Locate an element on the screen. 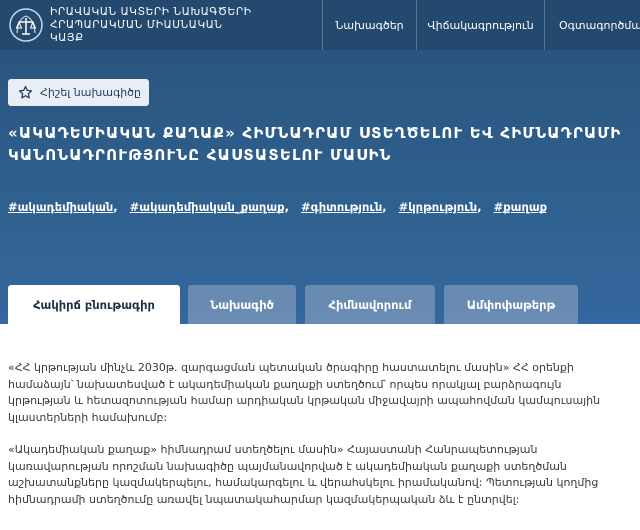  scales-of-justice-icon is located at coordinates (26, 25).